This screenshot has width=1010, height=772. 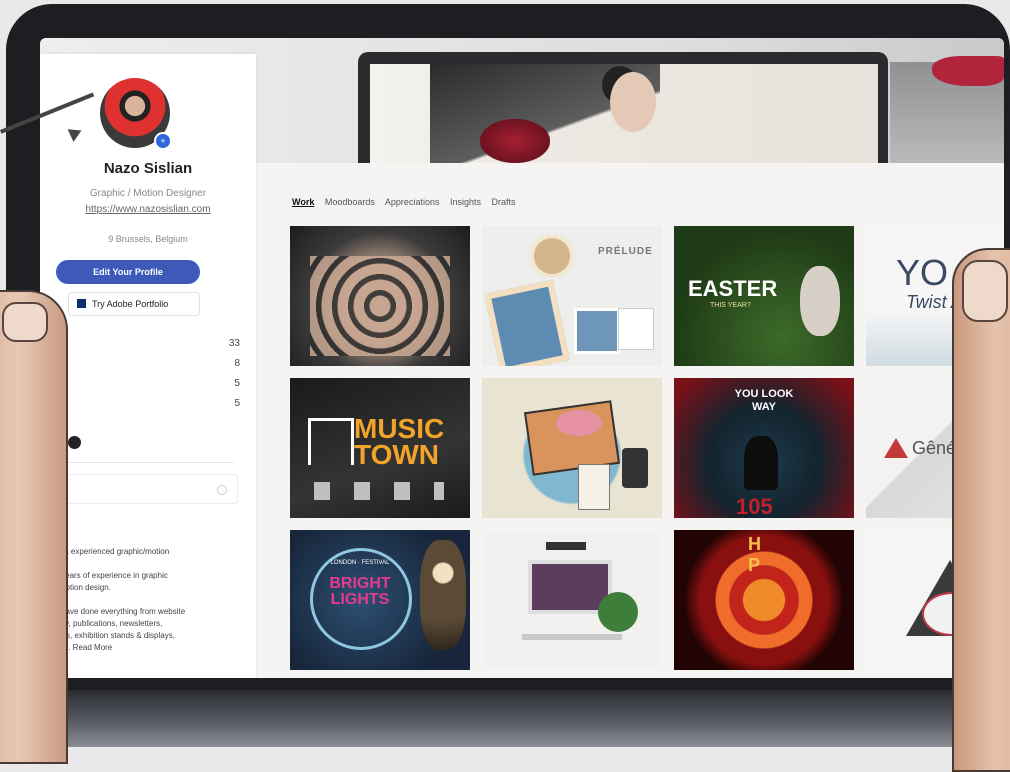 What do you see at coordinates (360, 591) in the screenshot?
I see `tile-title: BRIGHT LIGHTS` at bounding box center [360, 591].